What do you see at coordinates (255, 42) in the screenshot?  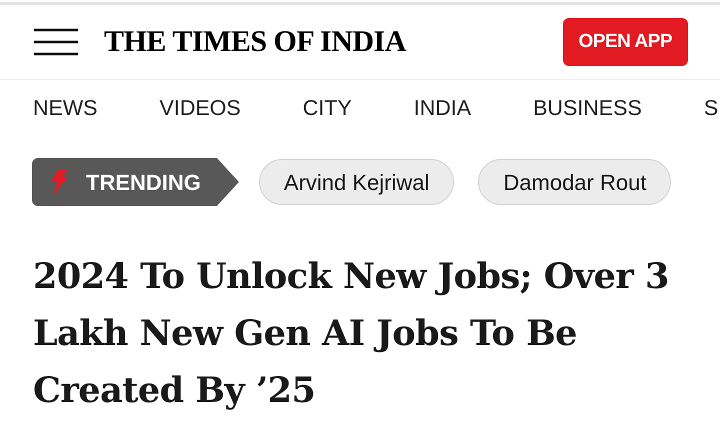 I see `logo: THE TIMES OF INDIA` at bounding box center [255, 42].